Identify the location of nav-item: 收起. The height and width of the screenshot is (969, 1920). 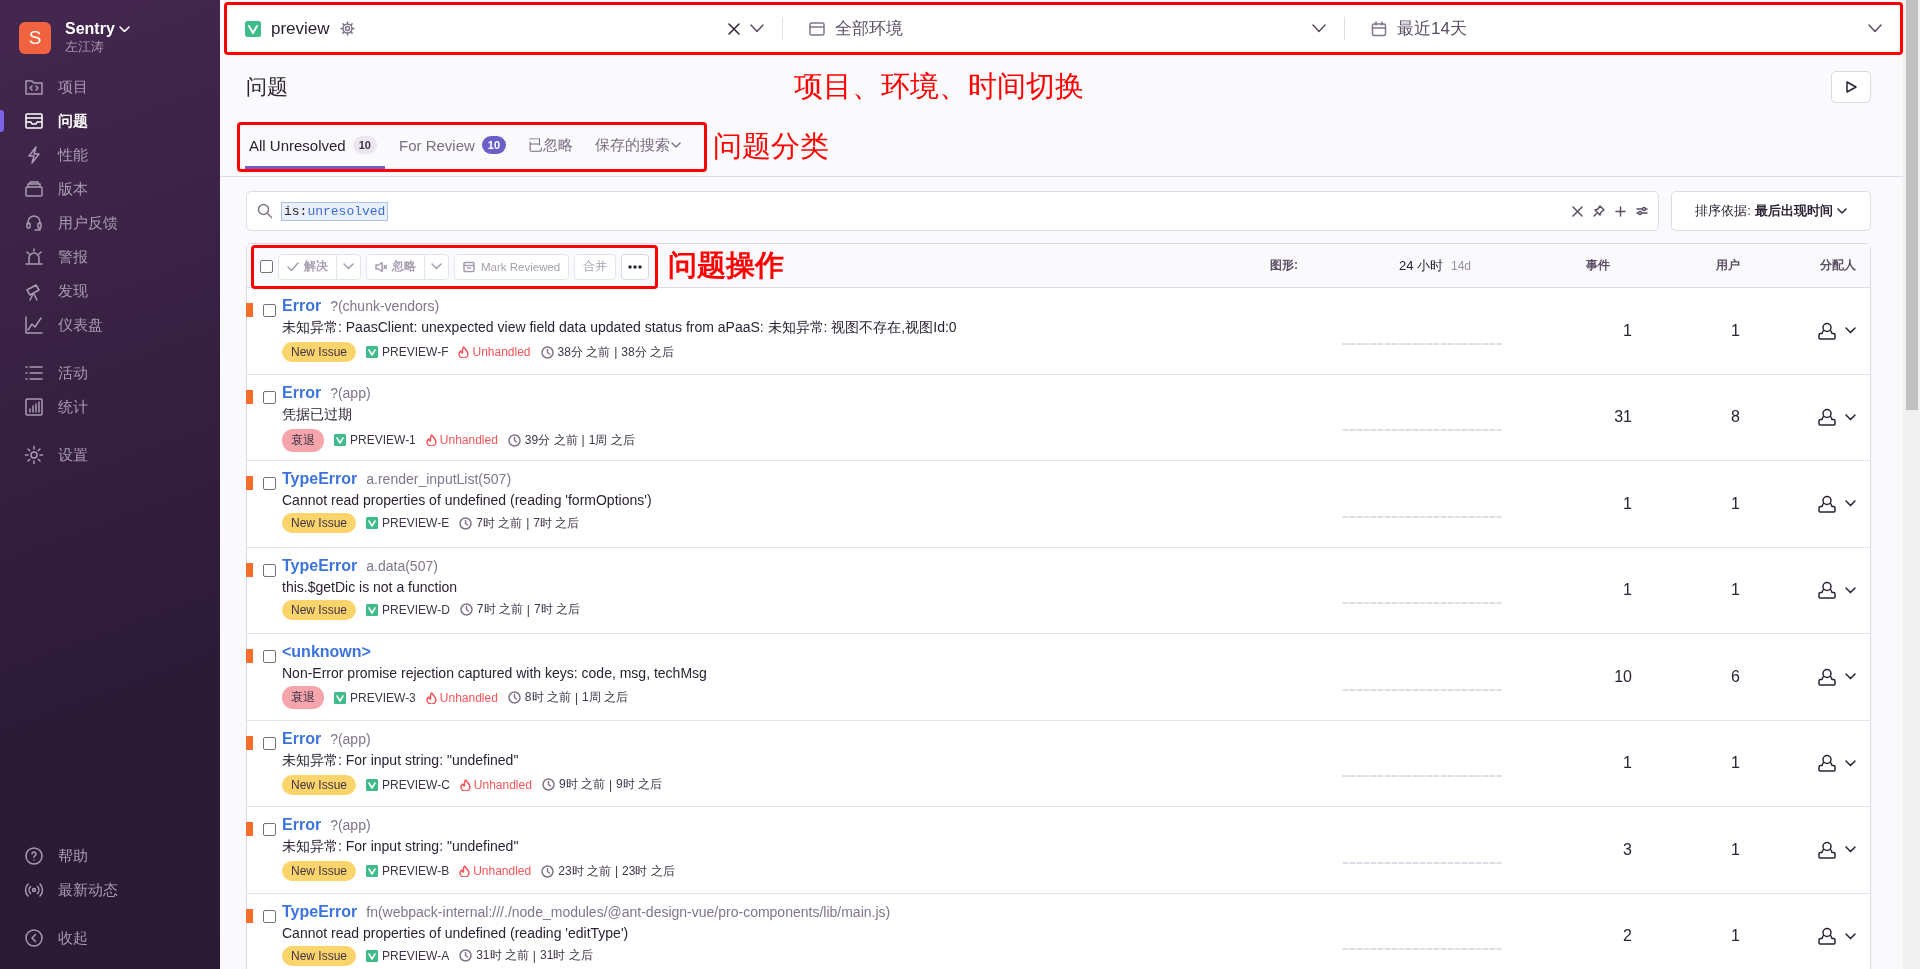
(110, 938).